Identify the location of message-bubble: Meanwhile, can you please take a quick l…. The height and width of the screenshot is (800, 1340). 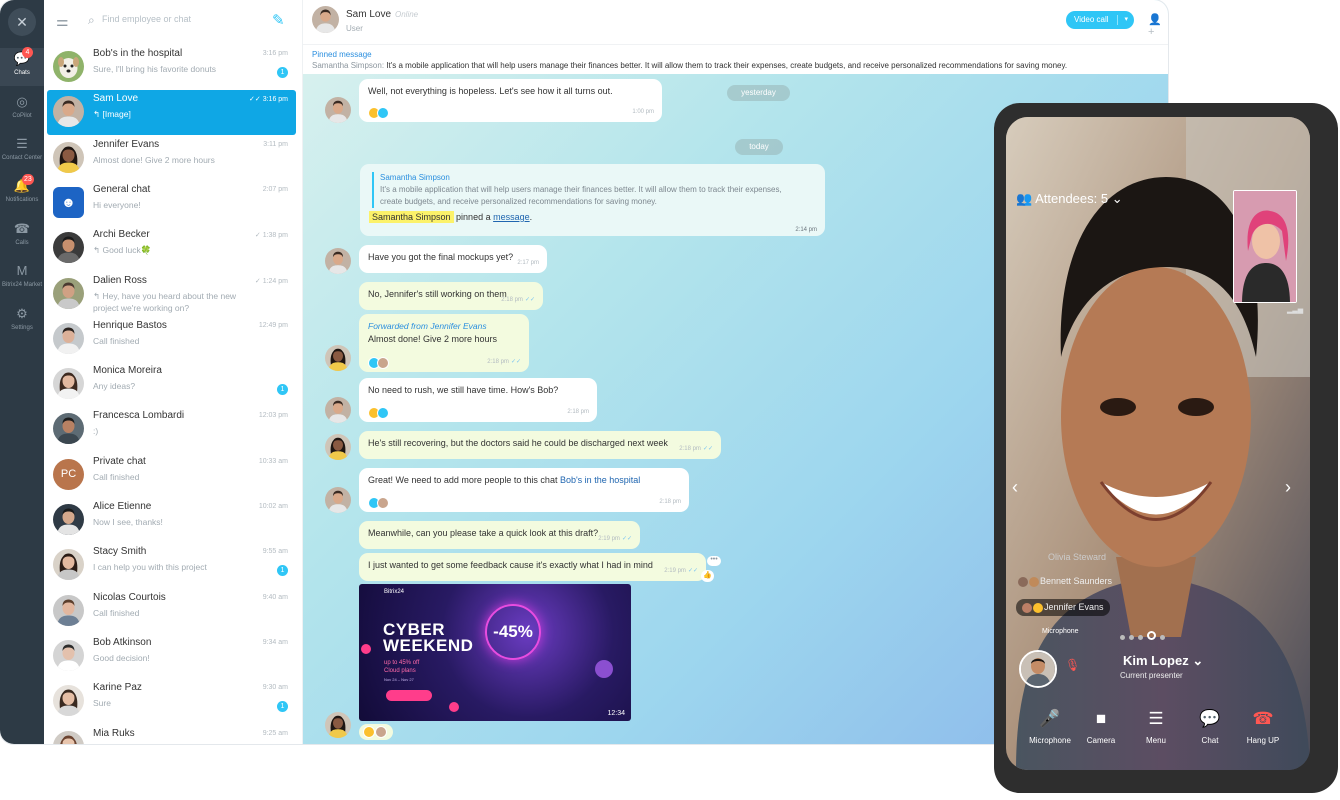
(499, 535).